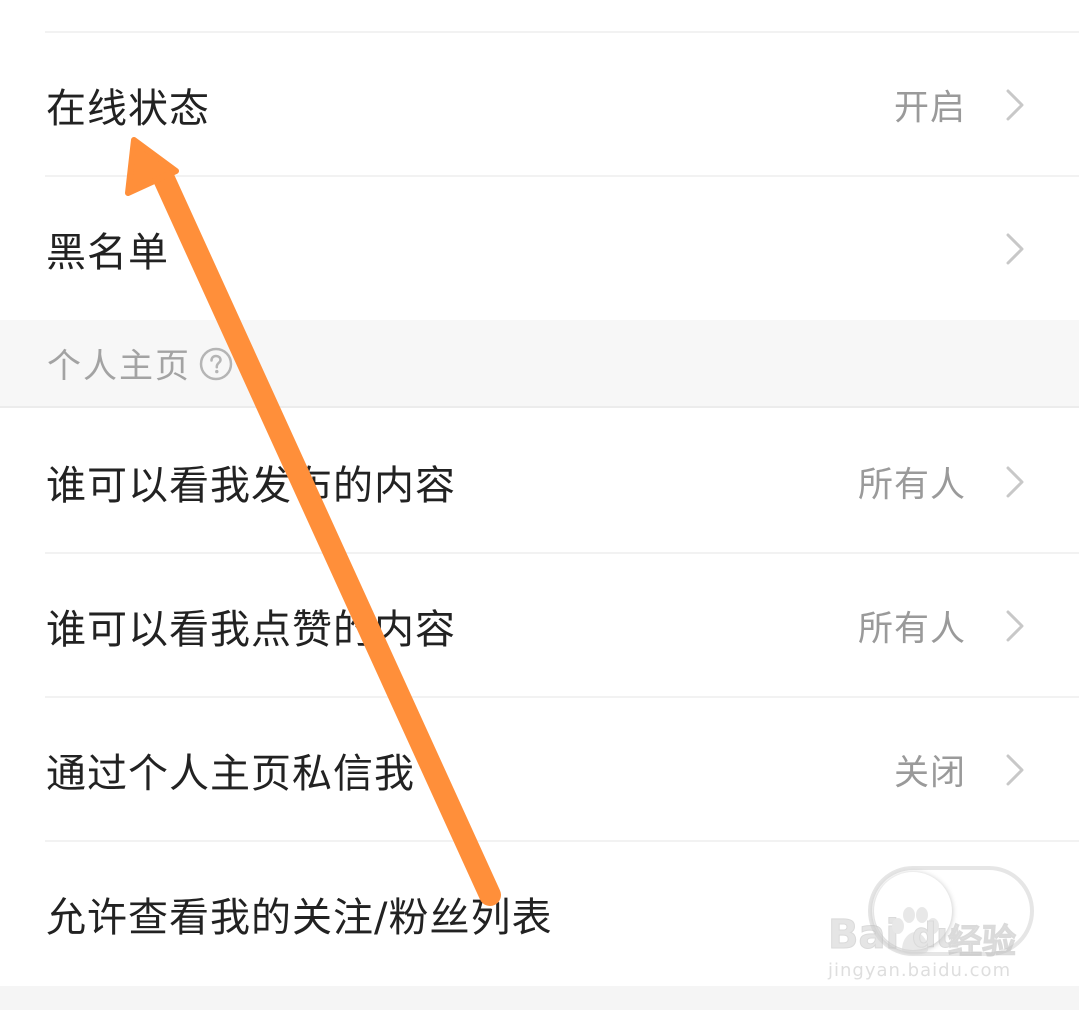  What do you see at coordinates (539, 248) in the screenshot?
I see `row-blacklist: 黑名单` at bounding box center [539, 248].